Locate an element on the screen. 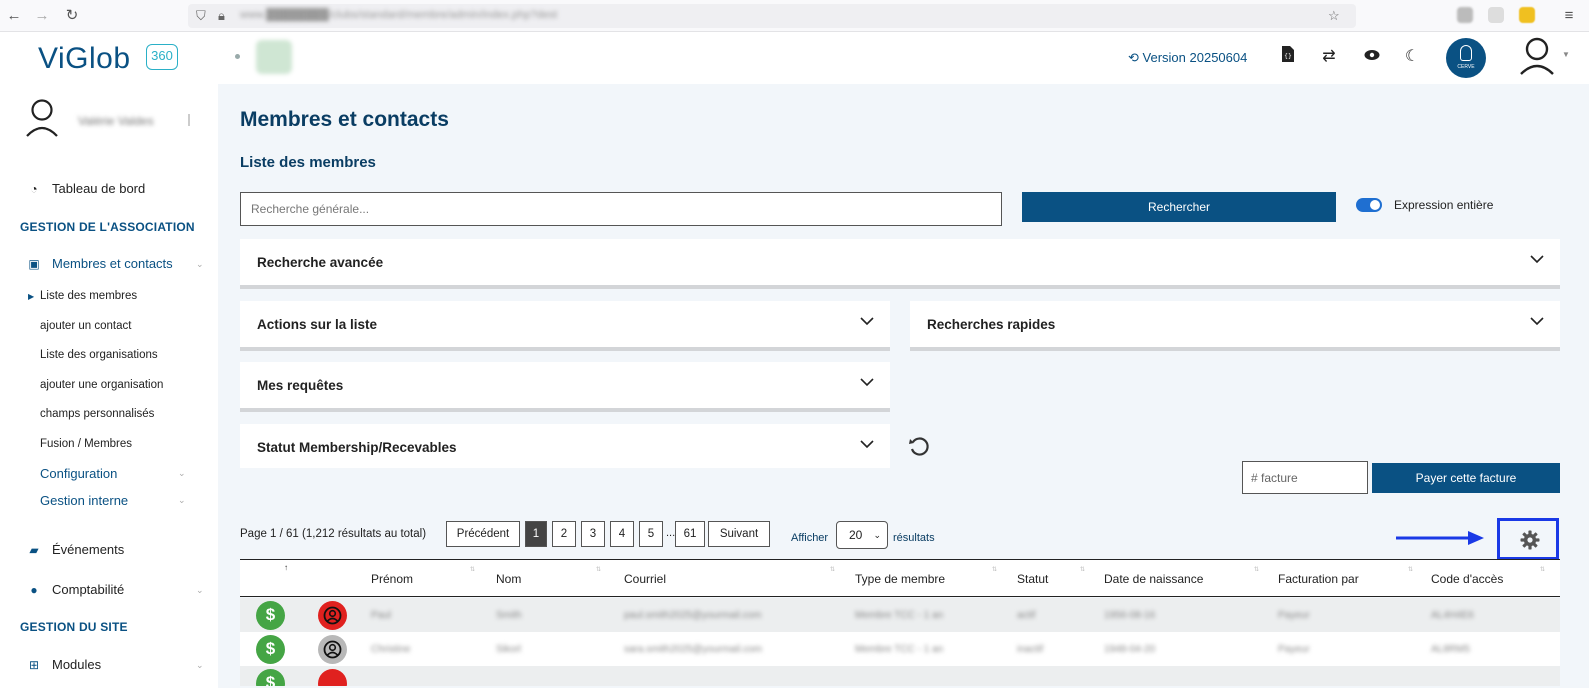 The image size is (1589, 688). cell-last-name: Smith is located at coordinates (509, 615).